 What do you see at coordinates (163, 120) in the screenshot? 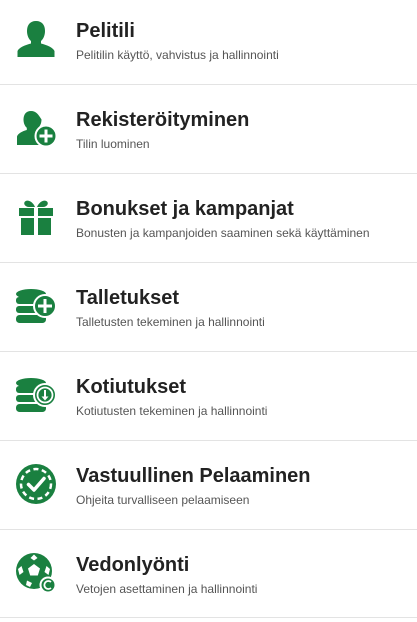
I see `item-title: Rekisteröityminen` at bounding box center [163, 120].